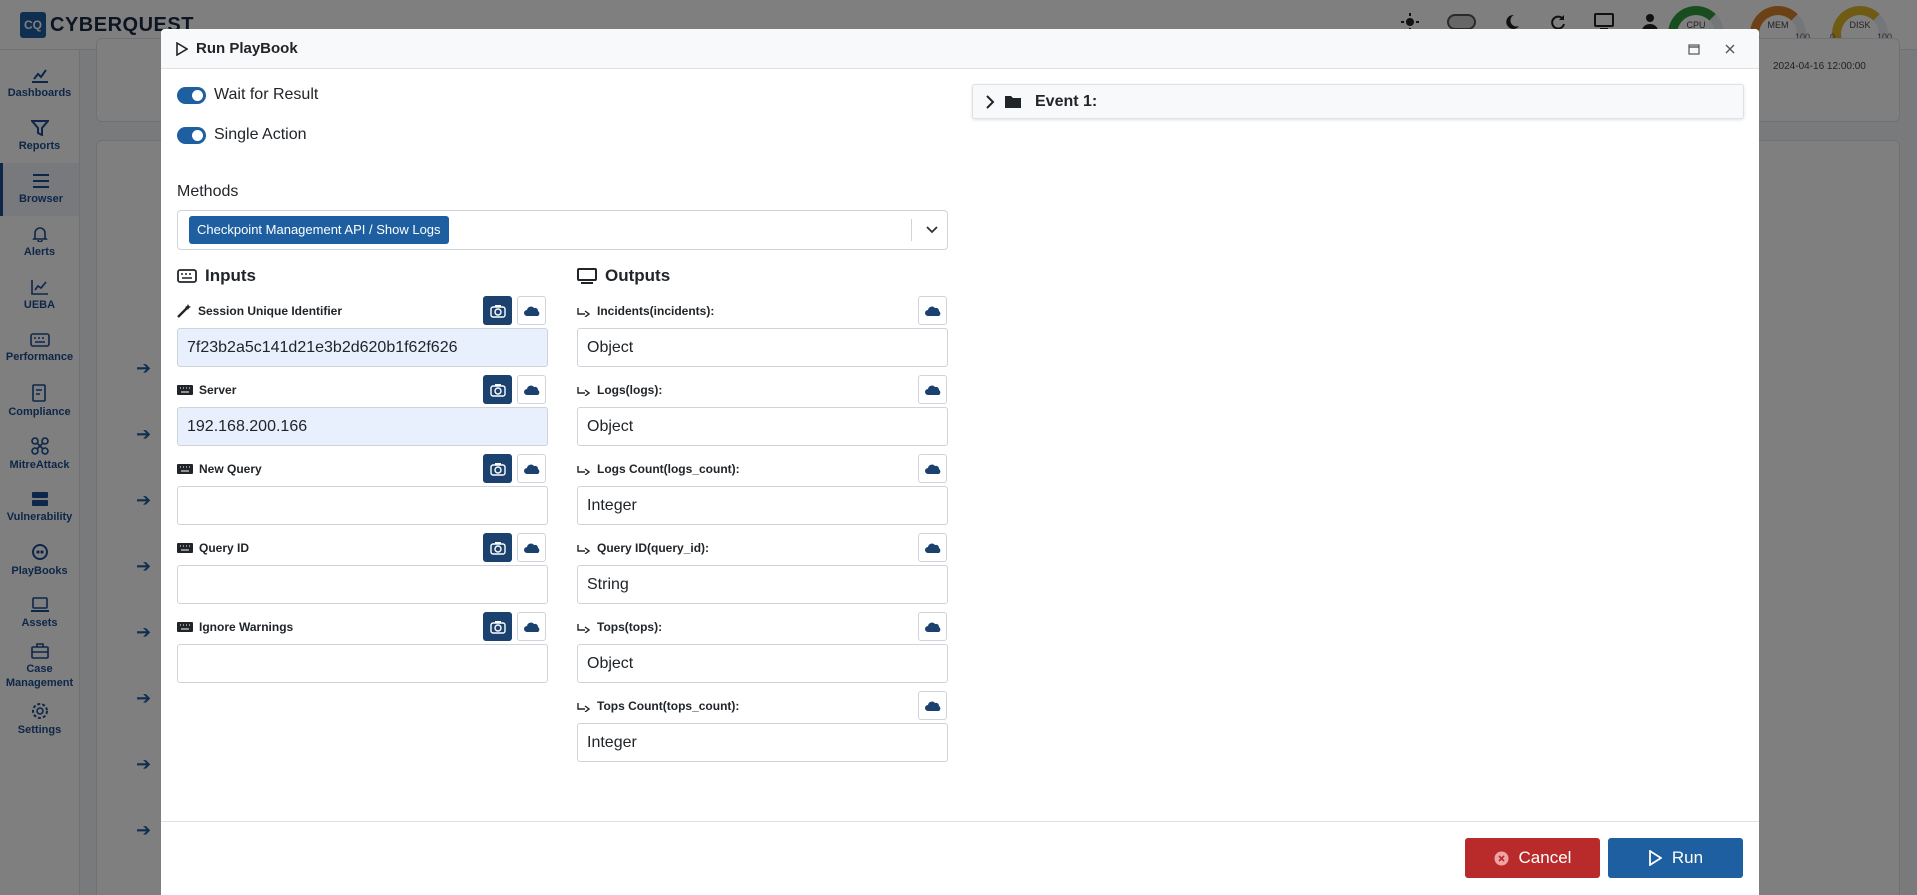 This screenshot has width=1917, height=895. I want to click on event-panel: Event 1:, so click(1358, 101).